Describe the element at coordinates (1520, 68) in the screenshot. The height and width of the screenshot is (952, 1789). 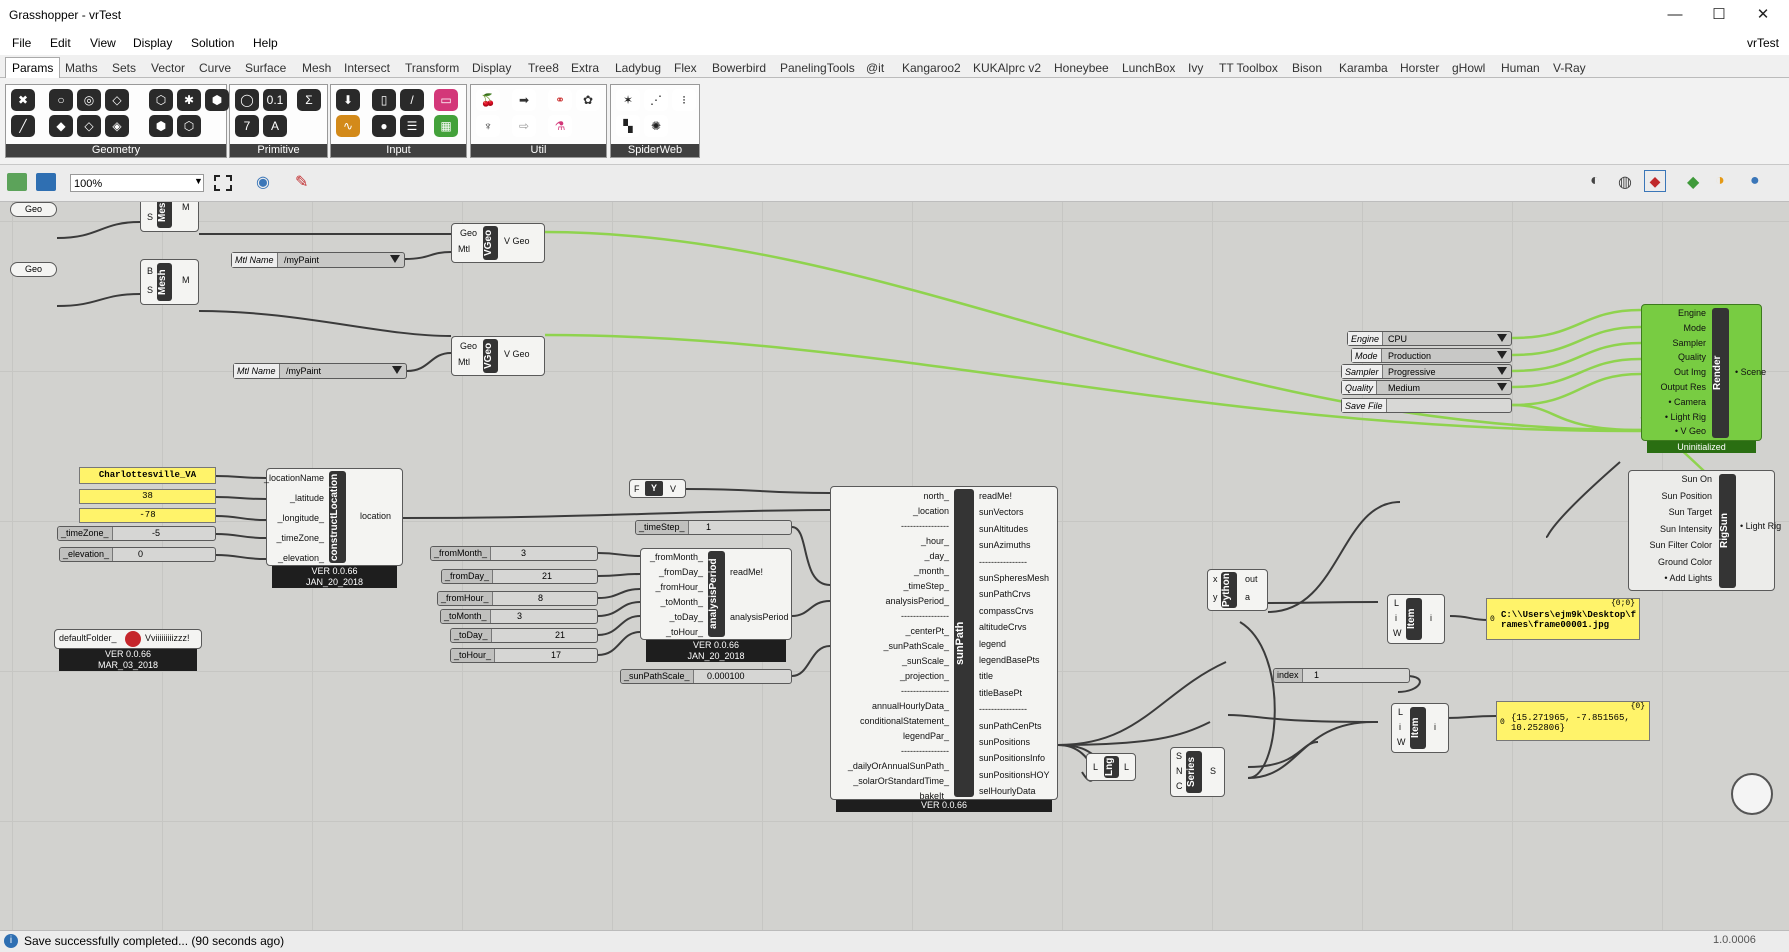
I see `tab-human: Human` at that location.